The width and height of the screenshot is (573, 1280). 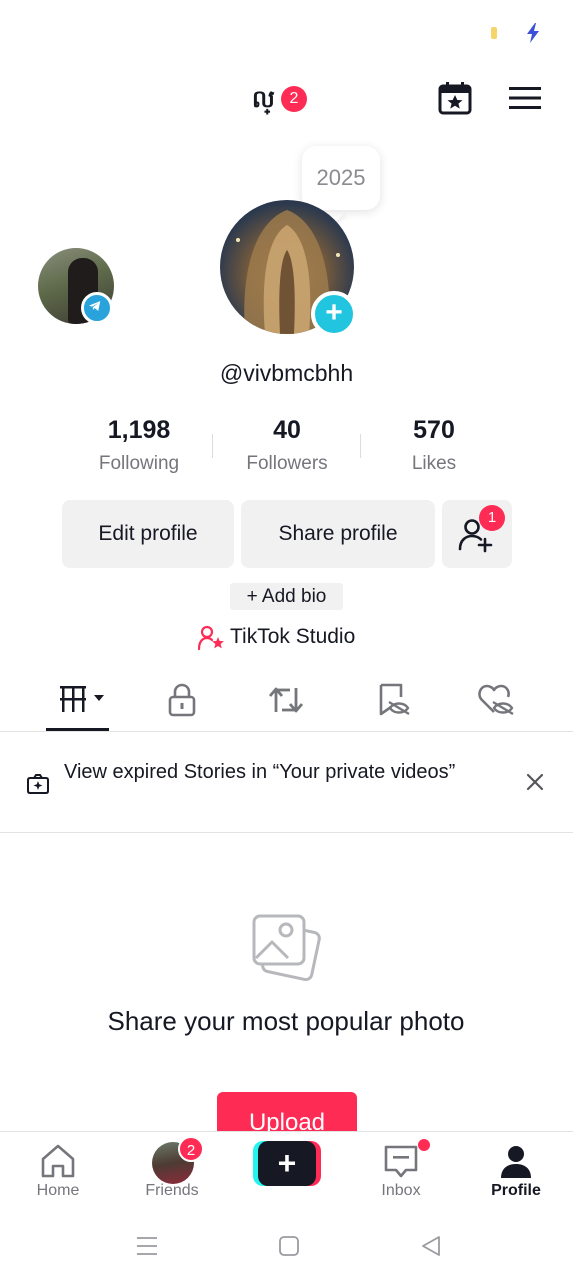 What do you see at coordinates (286, 948) in the screenshot?
I see `photo-stack-icon` at bounding box center [286, 948].